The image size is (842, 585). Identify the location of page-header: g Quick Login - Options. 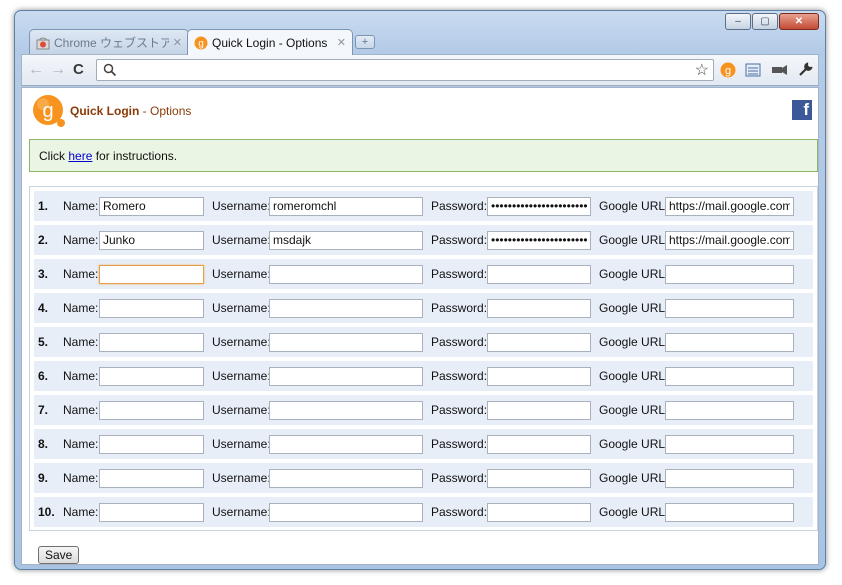
(111, 111).